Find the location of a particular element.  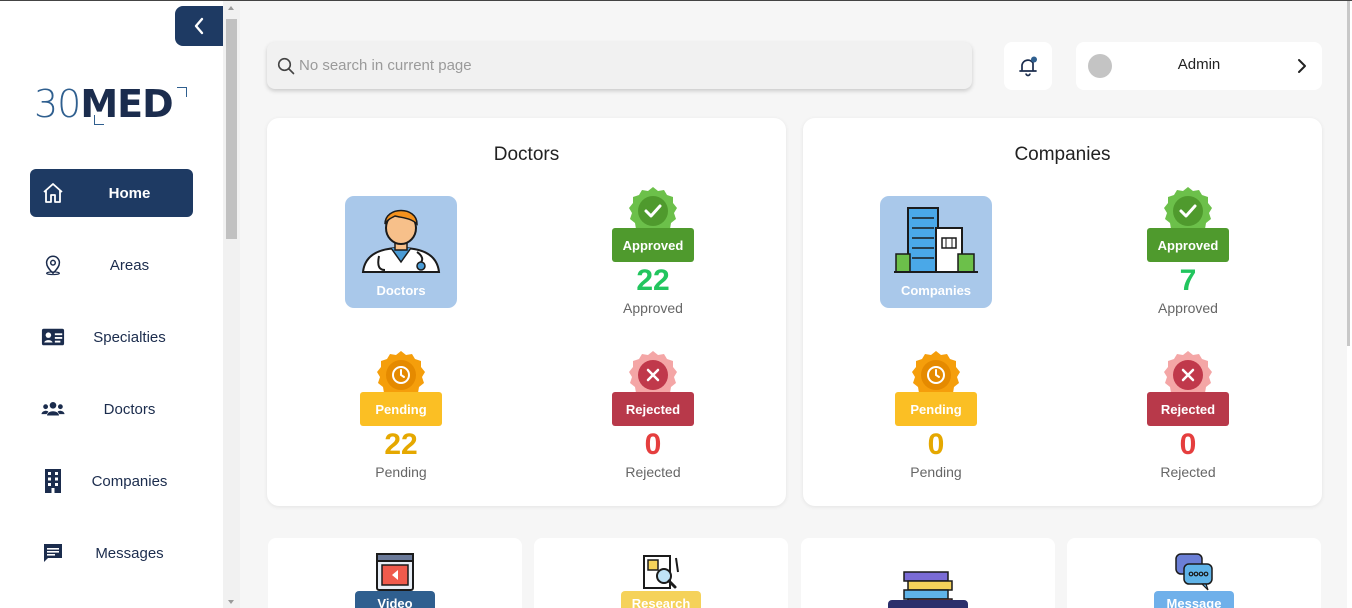

doctors-approved-stat: Approved 22 Approved is located at coordinates (653, 250).